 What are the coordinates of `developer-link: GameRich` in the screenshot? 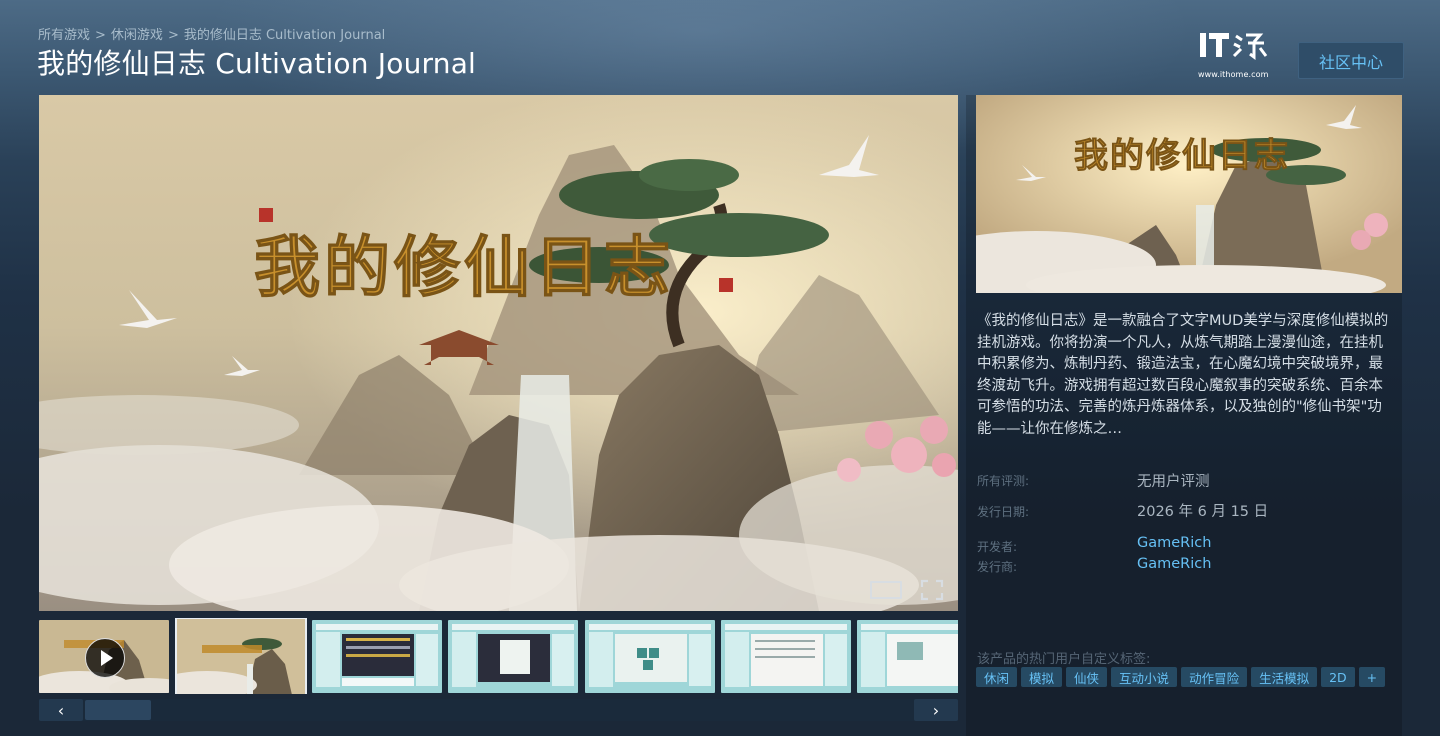 It's located at (1174, 543).